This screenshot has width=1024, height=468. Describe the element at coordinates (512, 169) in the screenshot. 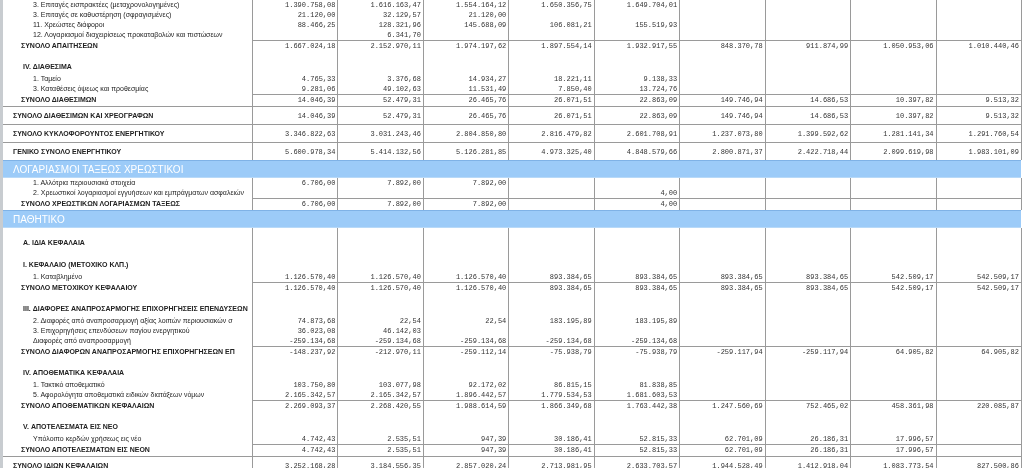

I see `section-header: ΛΟΓΑΡΙΑΣΜΟΙ ΤΑΞΕΩΣ ΧΡΕΩΣΤΙΚΟΙ` at that location.